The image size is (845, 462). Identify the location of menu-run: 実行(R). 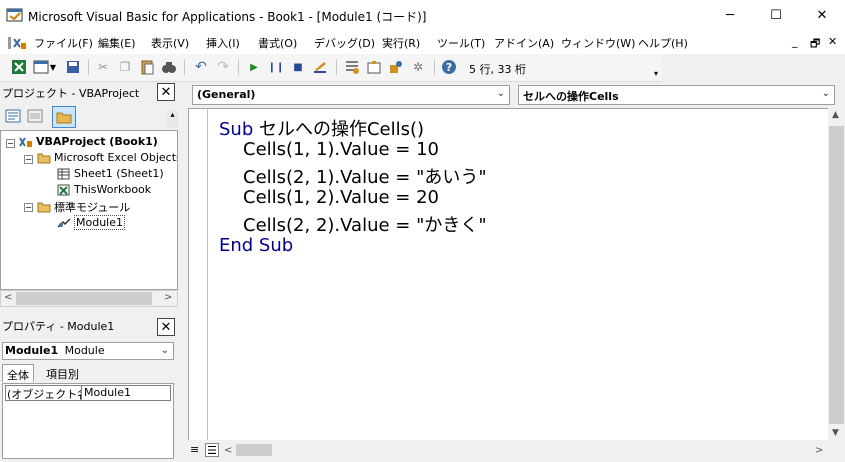
(401, 43).